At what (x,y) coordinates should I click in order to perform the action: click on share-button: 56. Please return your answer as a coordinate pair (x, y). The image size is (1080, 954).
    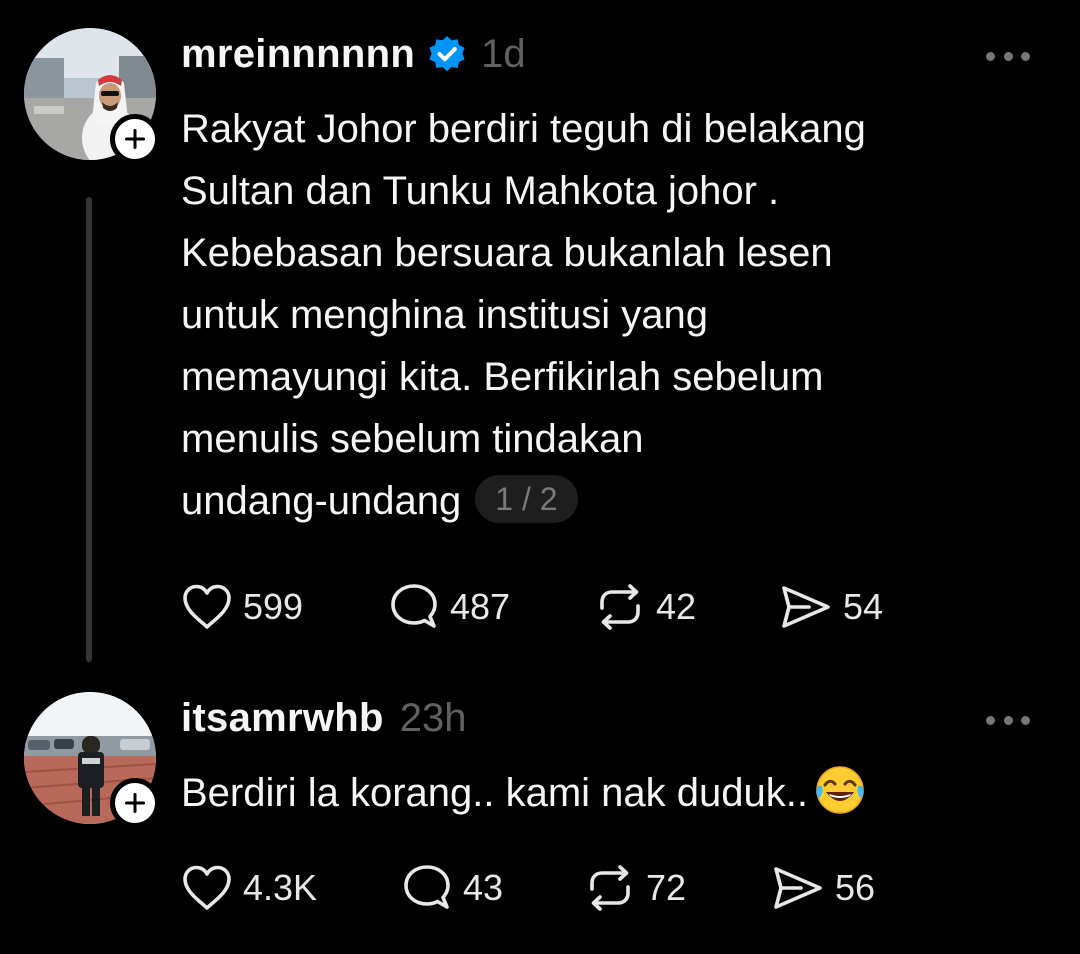
    Looking at the image, I should click on (823, 888).